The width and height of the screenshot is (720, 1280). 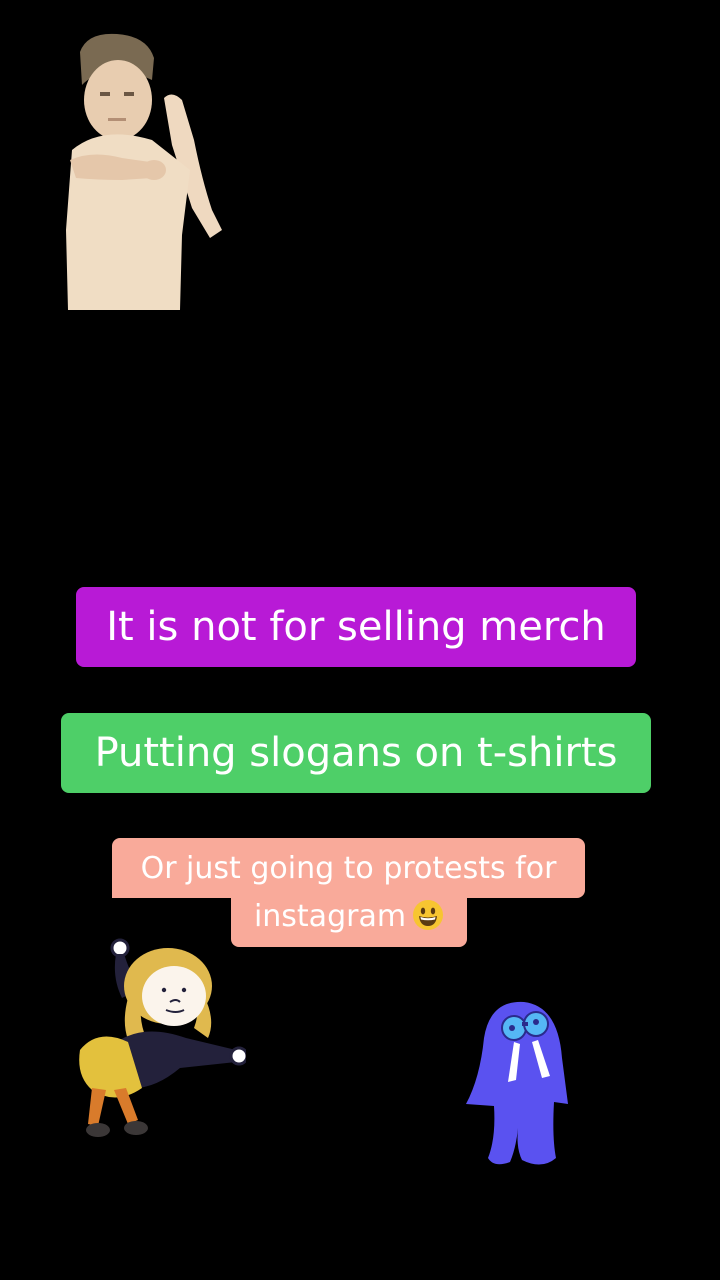 I want to click on dancing-girl-sticker, so click(x=162, y=1037).